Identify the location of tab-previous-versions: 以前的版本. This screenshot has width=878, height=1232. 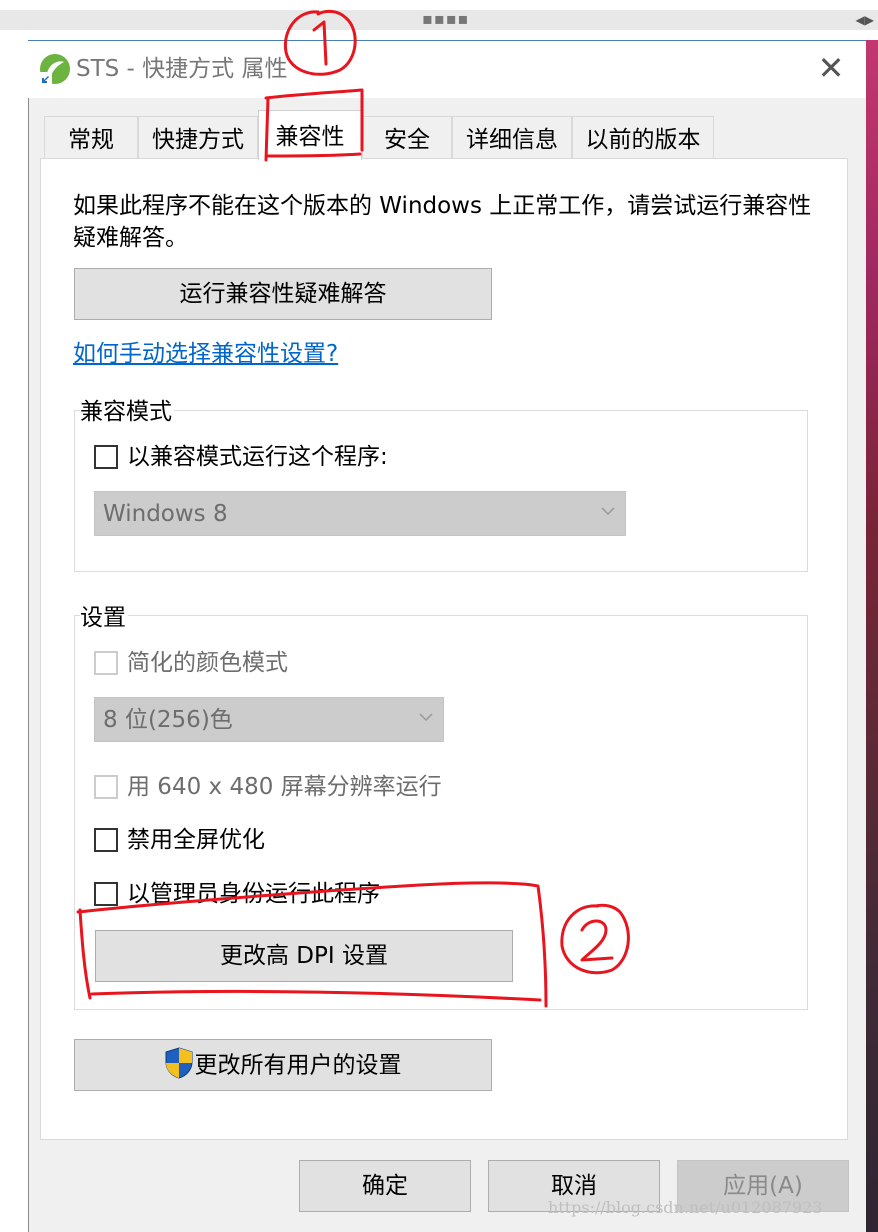
(643, 137).